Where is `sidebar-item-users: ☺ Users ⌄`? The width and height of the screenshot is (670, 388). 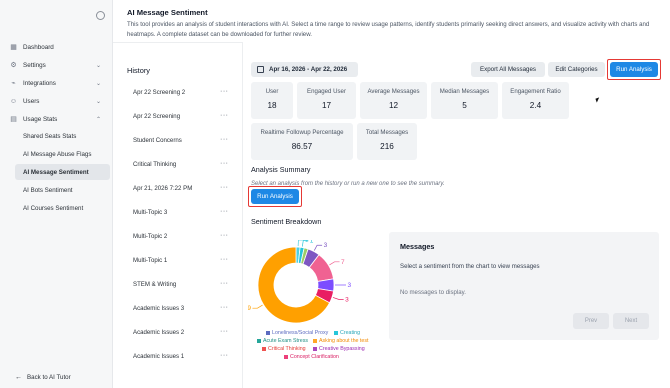
sidebar-item-users: ☺ Users ⌄ is located at coordinates (56, 101).